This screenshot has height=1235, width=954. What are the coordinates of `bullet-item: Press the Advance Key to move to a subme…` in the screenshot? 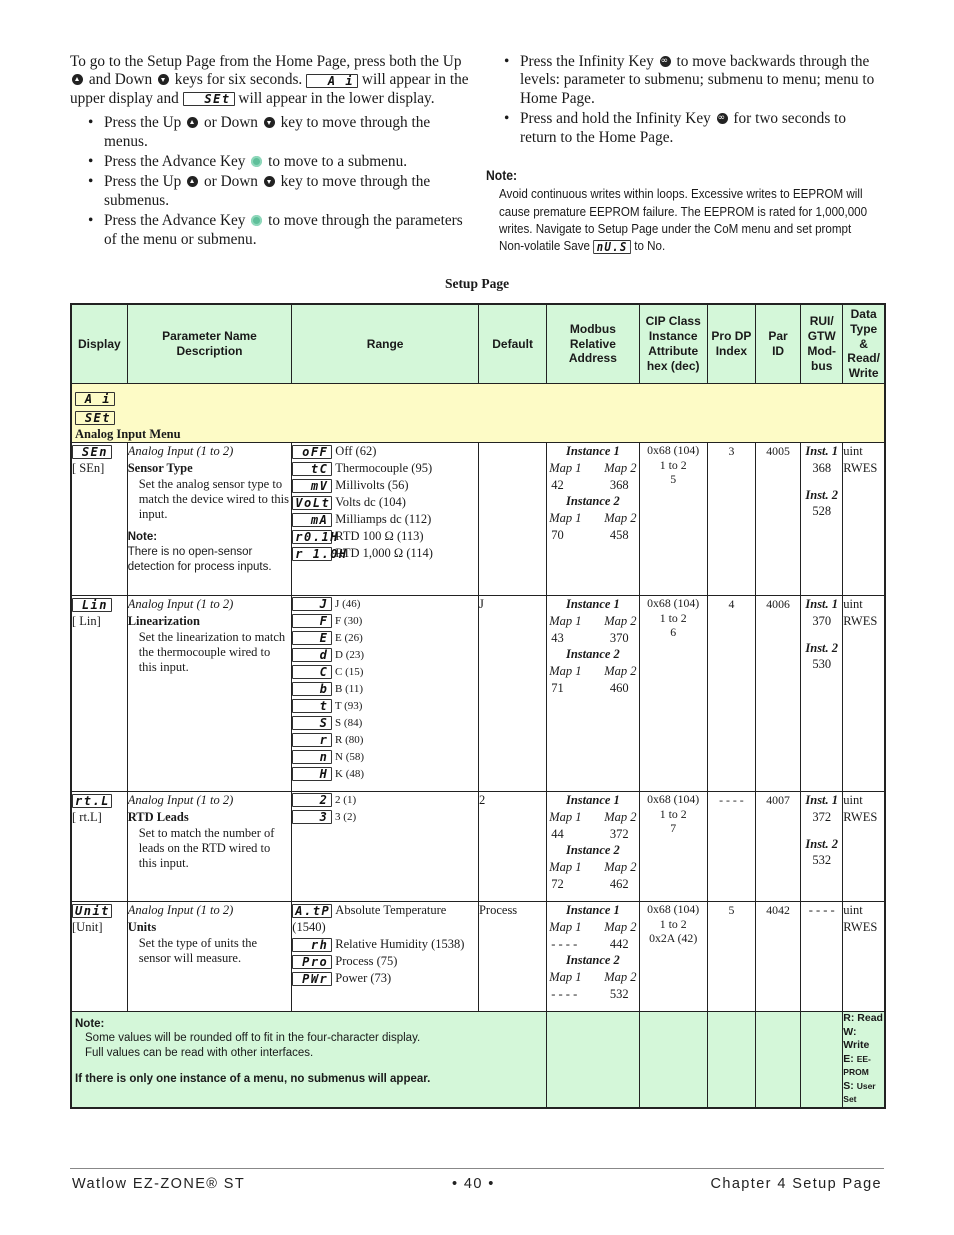 It's located at (279, 162).